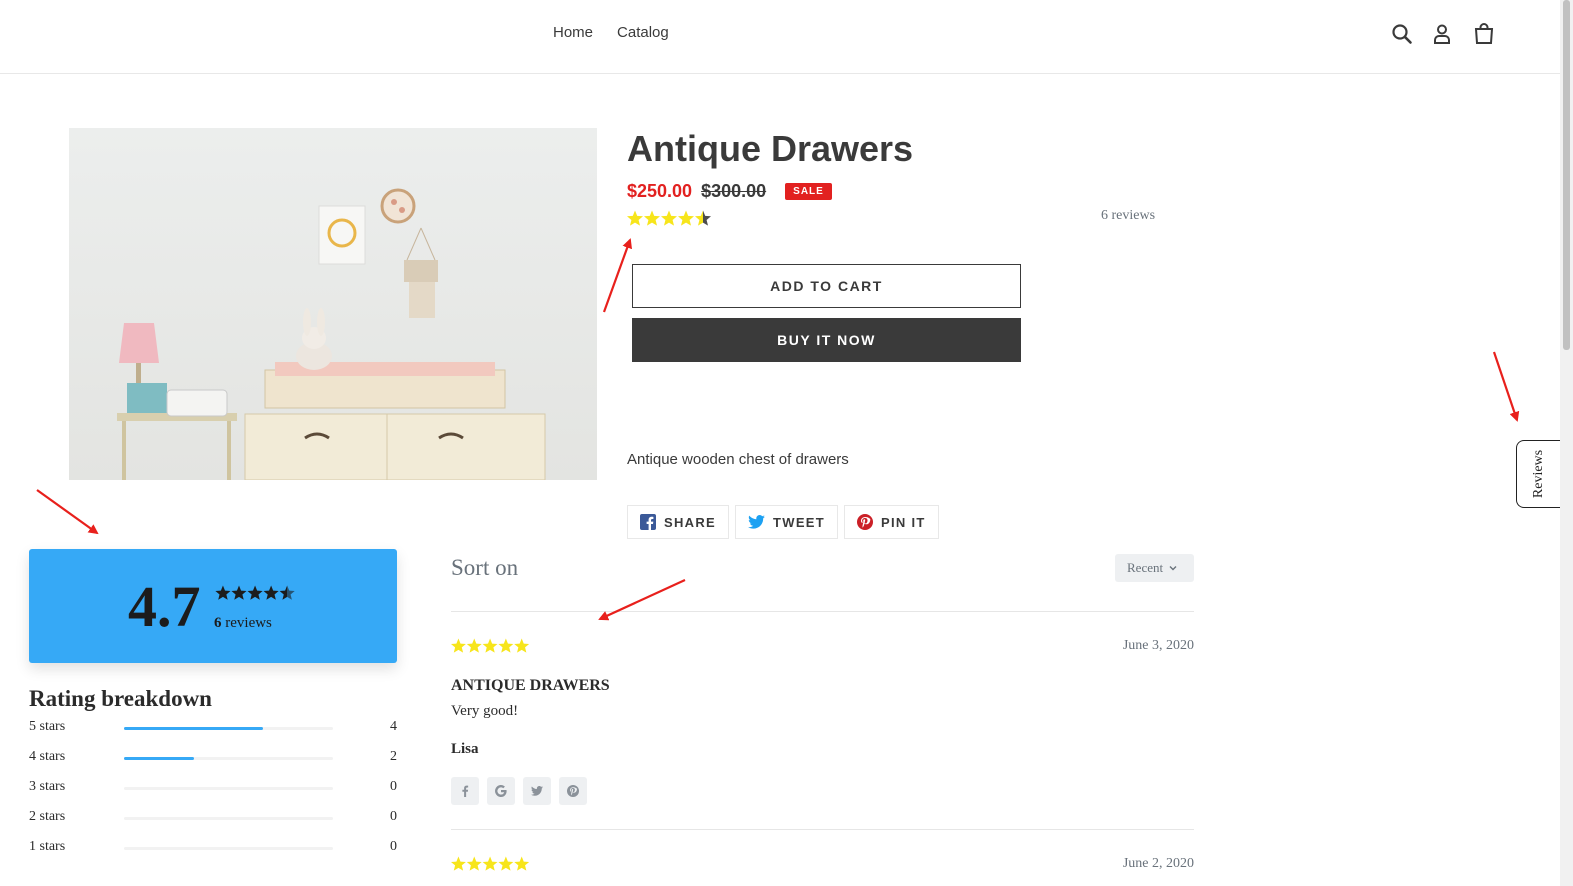  Describe the element at coordinates (47, 756) in the screenshot. I see `breakdown-label: 4 stars` at that location.